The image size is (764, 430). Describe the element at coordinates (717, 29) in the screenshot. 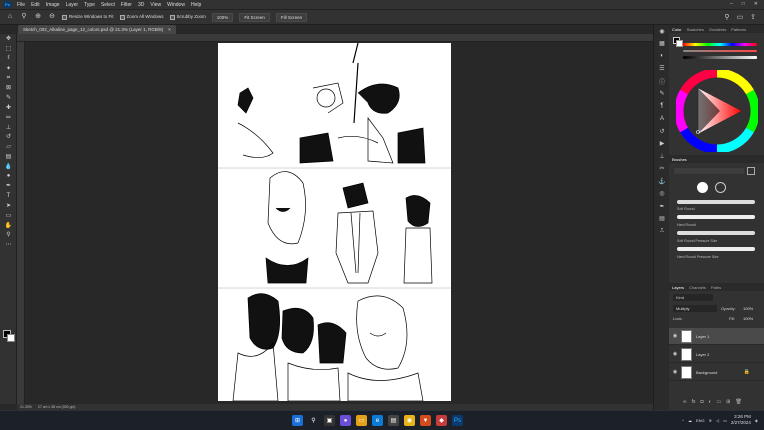

I see `tab-gradients: Gradients` at that location.